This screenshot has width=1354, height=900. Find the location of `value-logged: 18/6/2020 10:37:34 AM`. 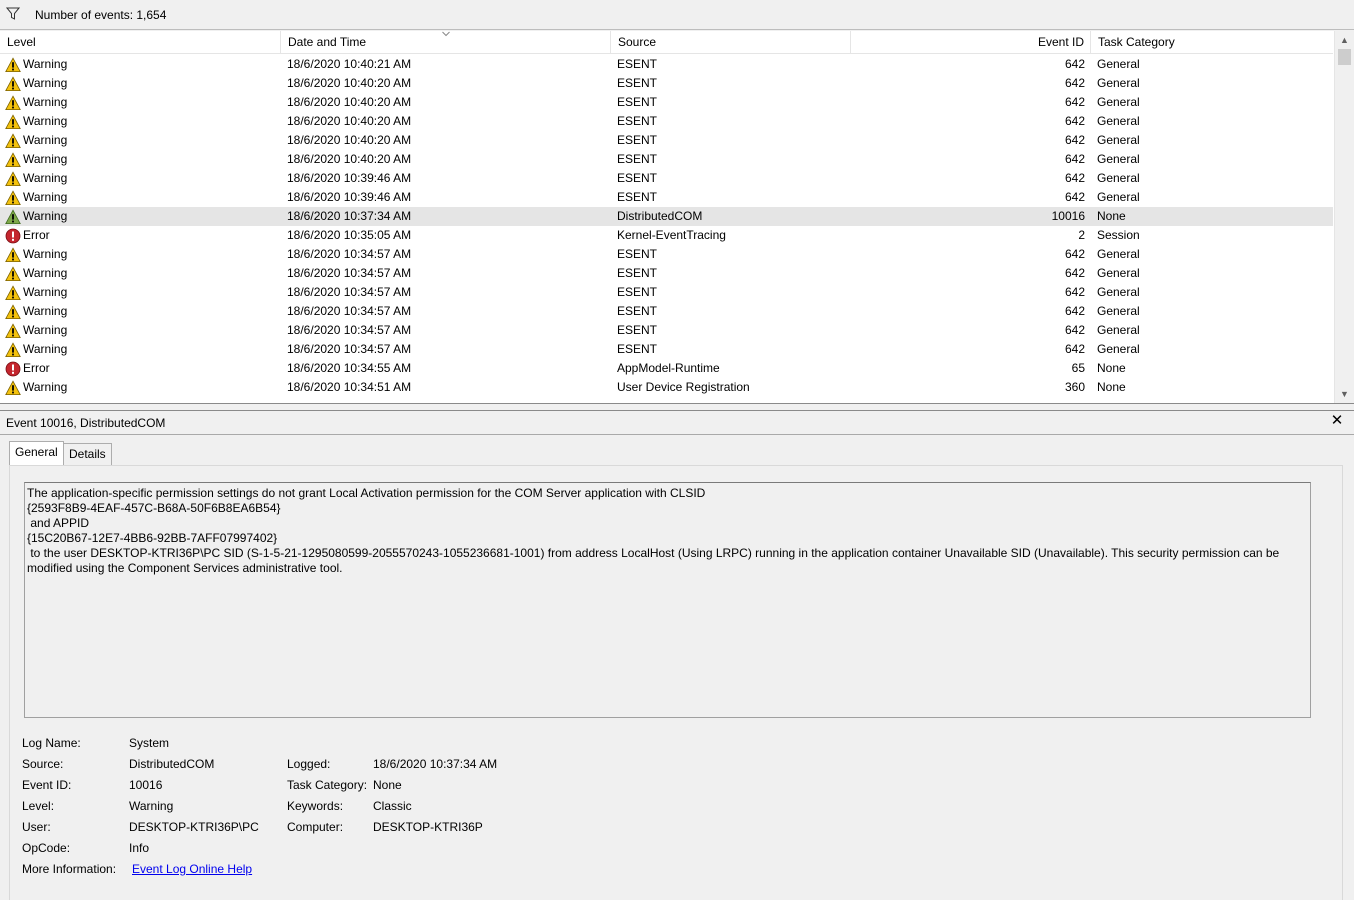

value-logged: 18/6/2020 10:37:34 AM is located at coordinates (435, 764).